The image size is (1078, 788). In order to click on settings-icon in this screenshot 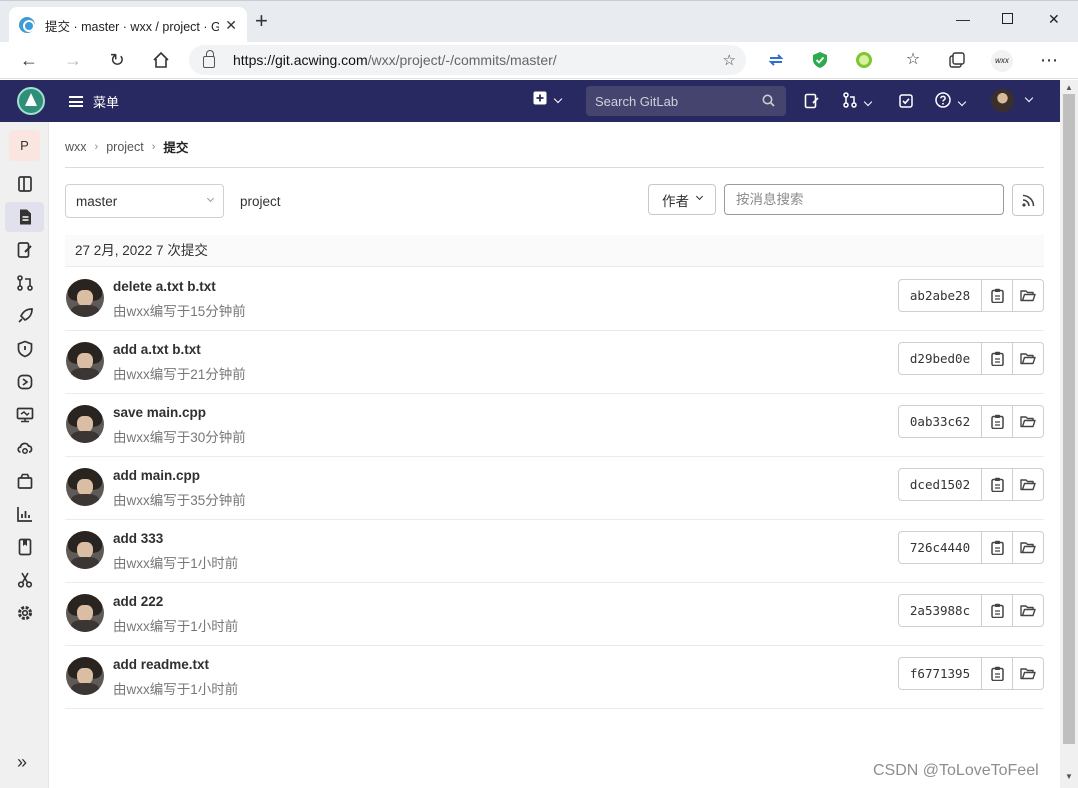, I will do `click(25, 613)`.